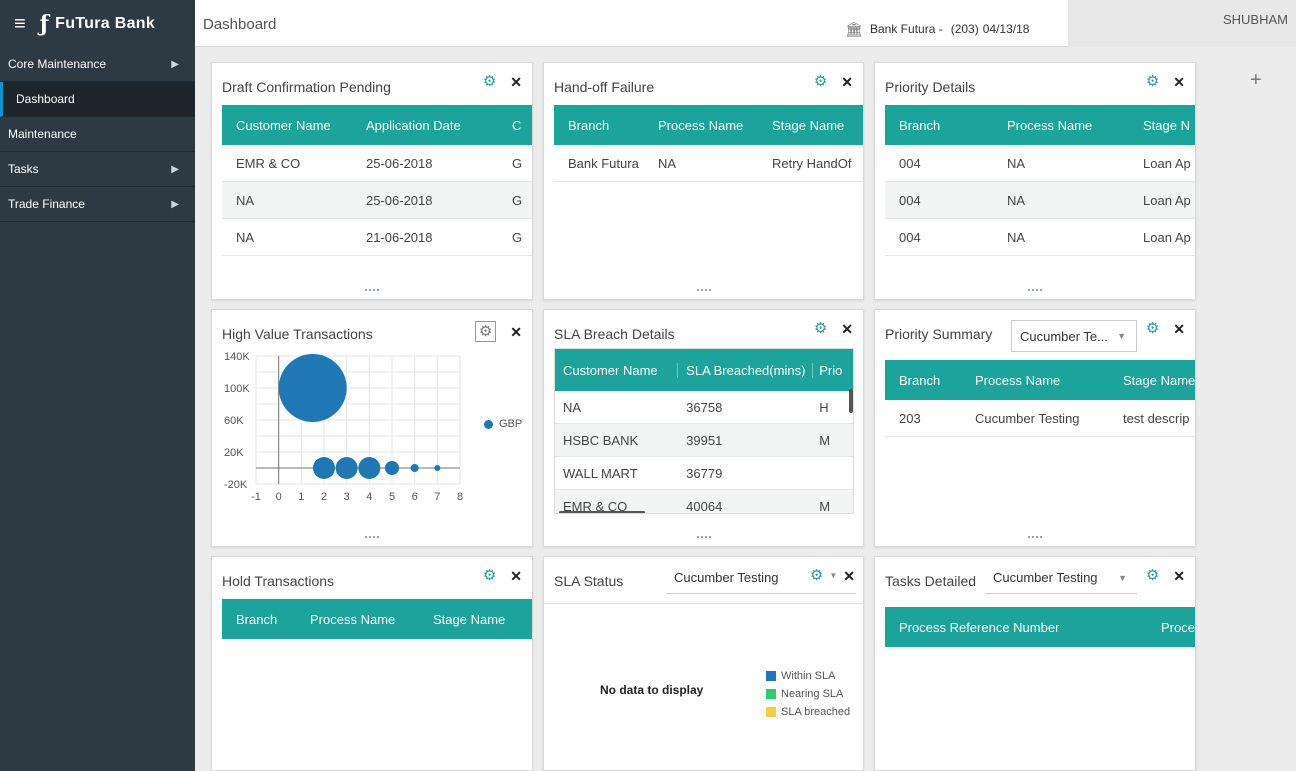 The height and width of the screenshot is (771, 1296). Describe the element at coordinates (704, 473) in the screenshot. I see `table-row: WALL MART 36779` at that location.